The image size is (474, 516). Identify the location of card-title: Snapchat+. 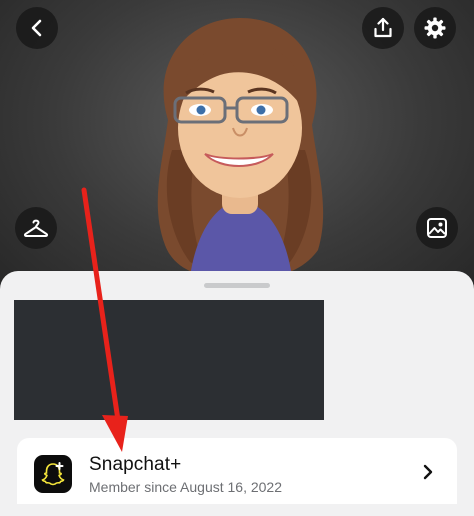
(135, 464).